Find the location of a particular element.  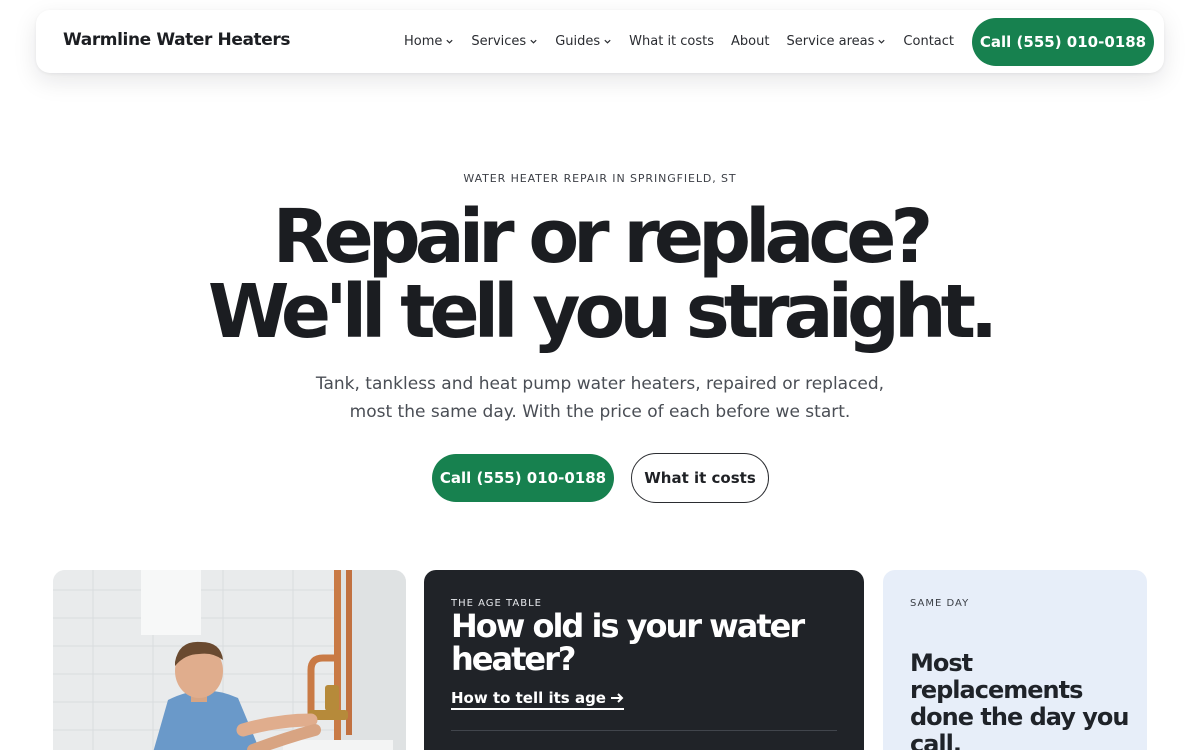

nav-item-service-areas: Service areas is located at coordinates (836, 41).